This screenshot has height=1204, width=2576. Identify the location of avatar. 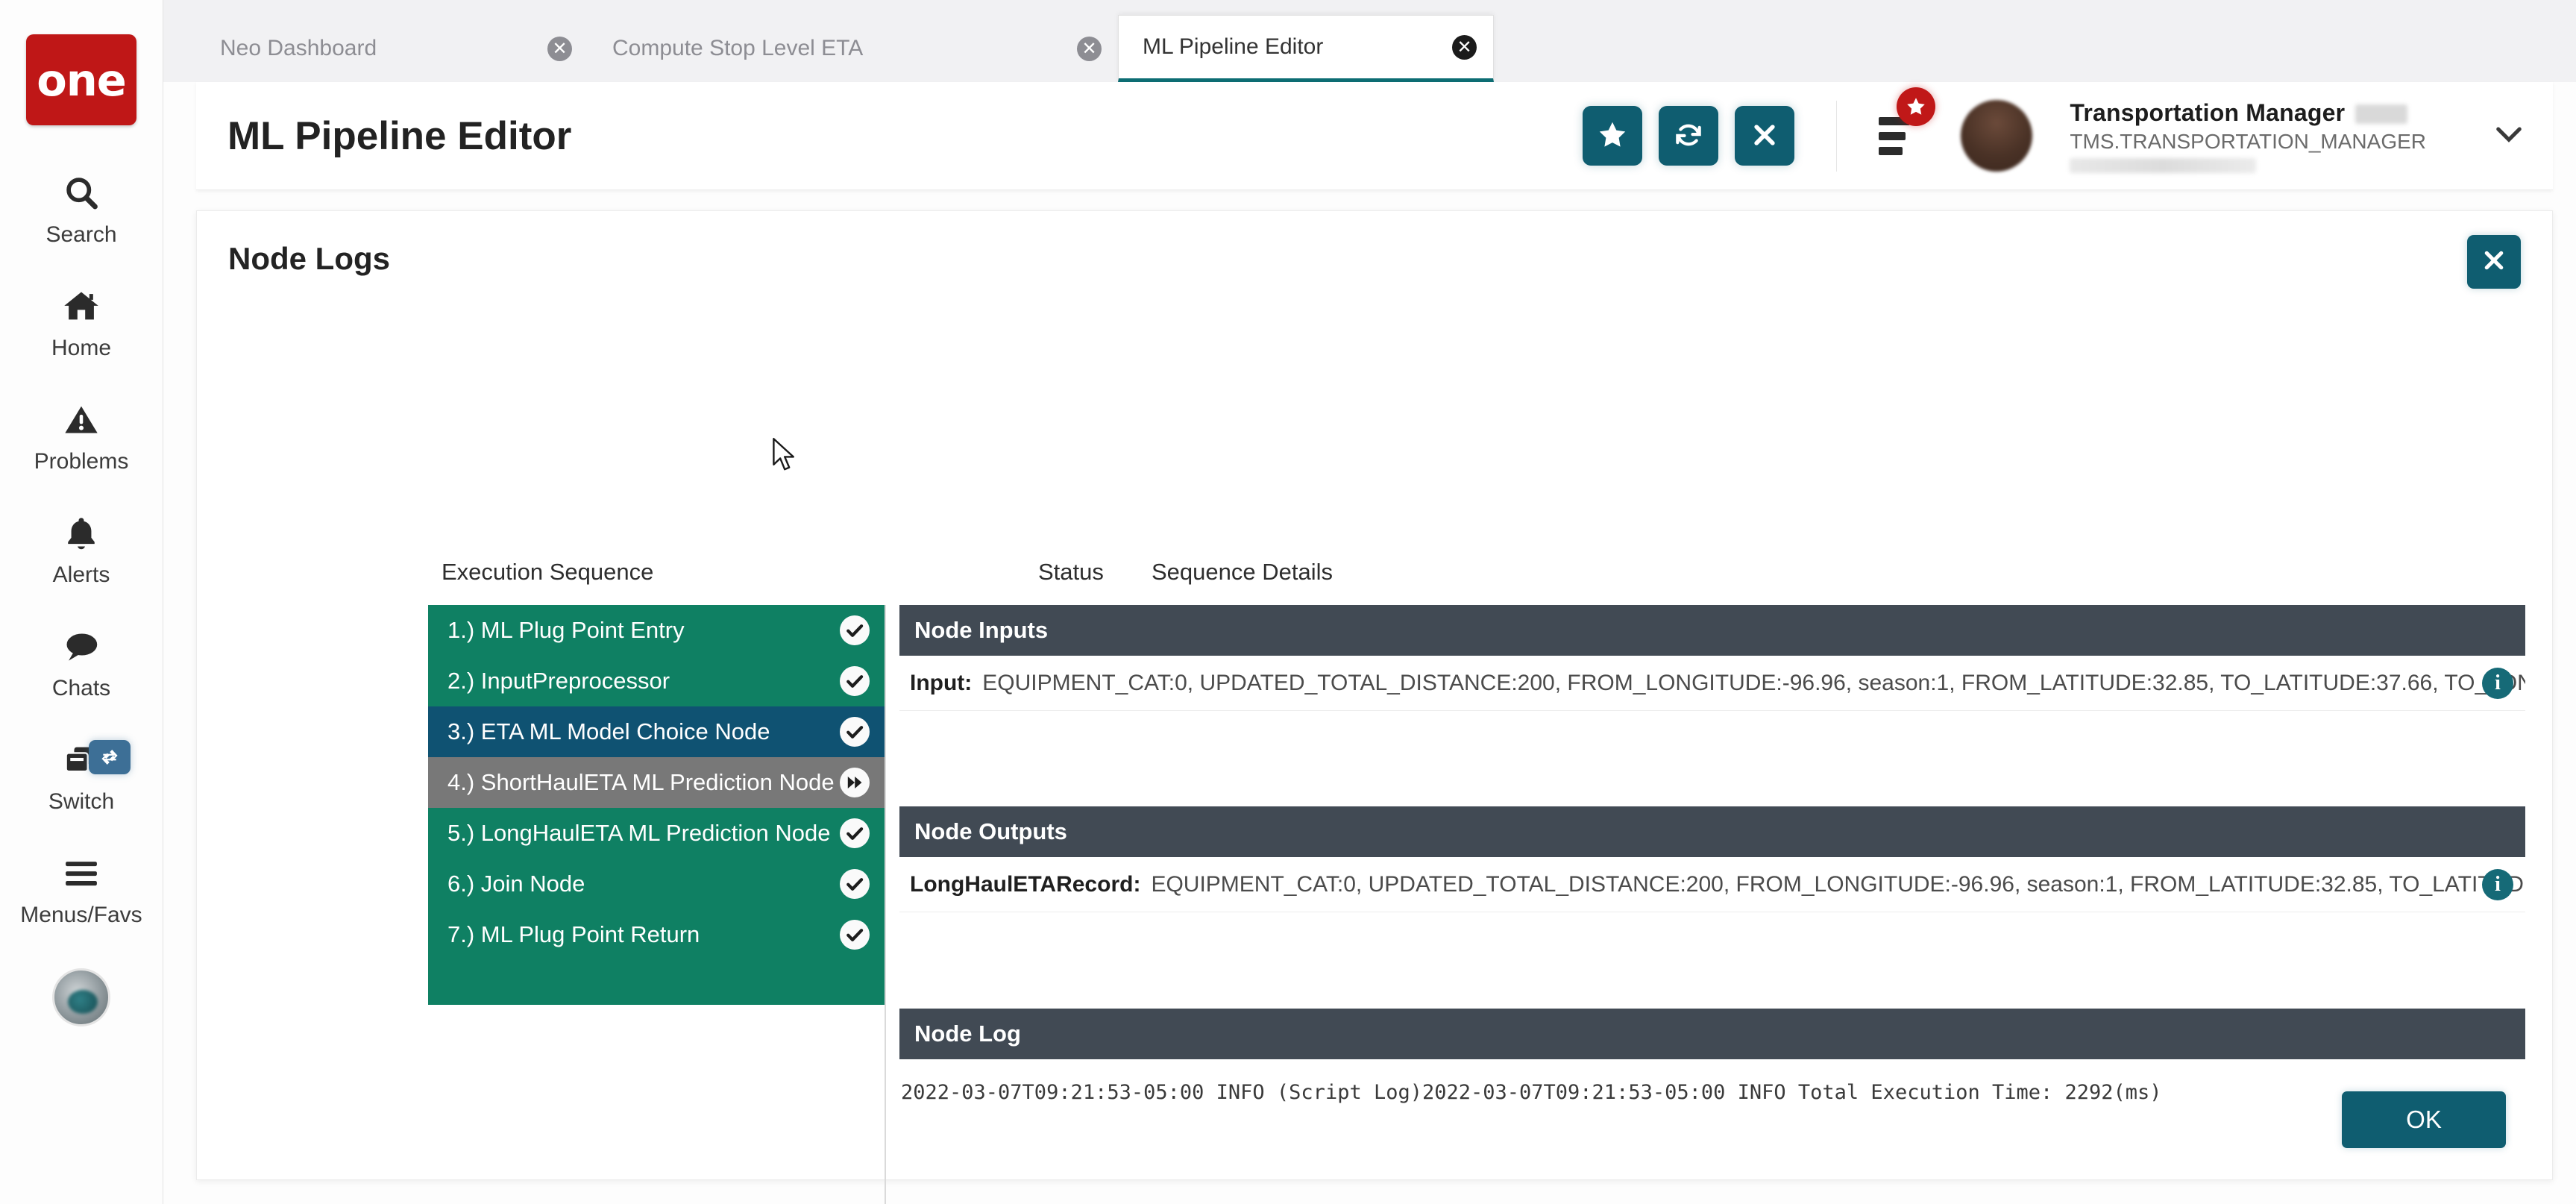
(1997, 136).